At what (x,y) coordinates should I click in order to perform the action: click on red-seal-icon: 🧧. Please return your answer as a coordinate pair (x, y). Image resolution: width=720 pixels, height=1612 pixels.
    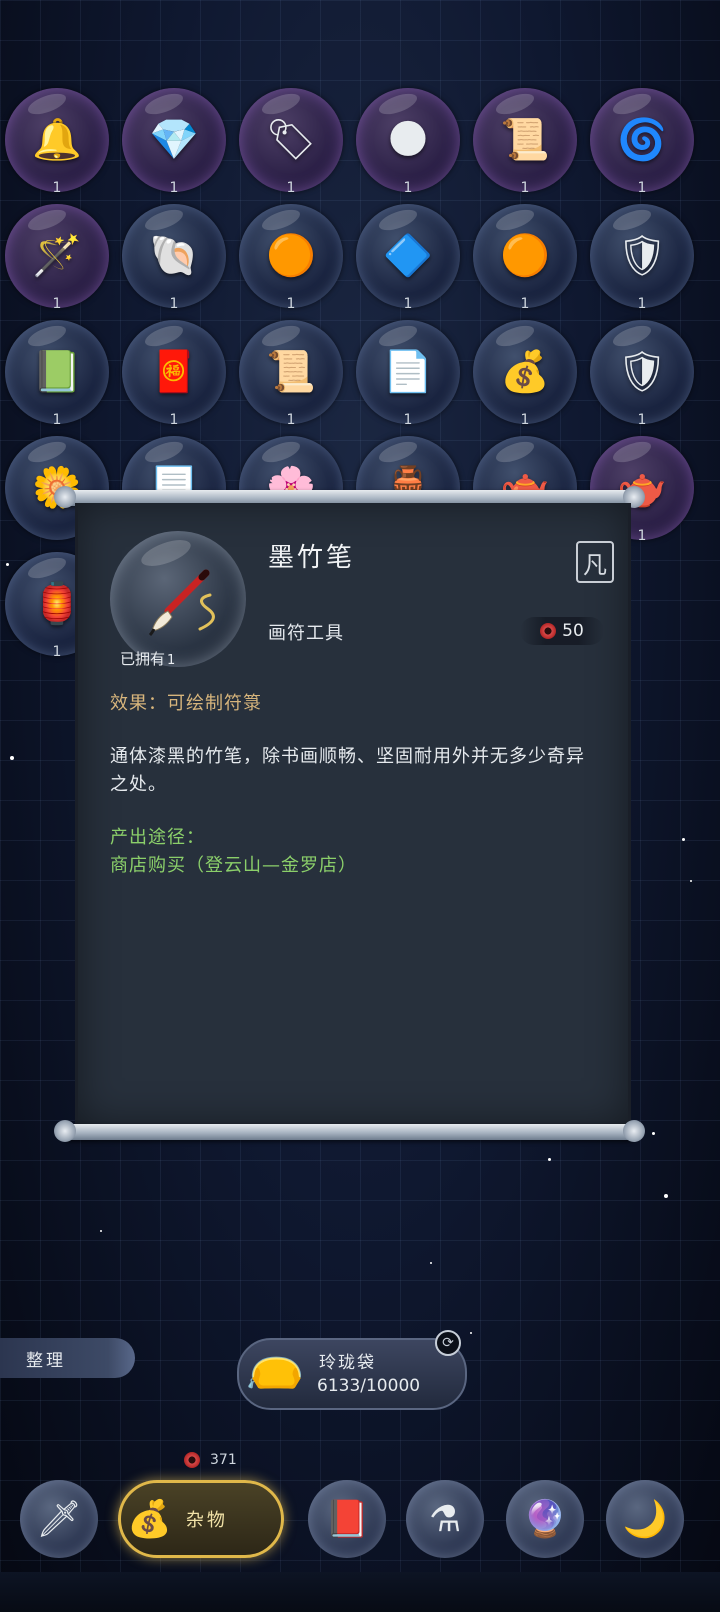
    Looking at the image, I should click on (174, 372).